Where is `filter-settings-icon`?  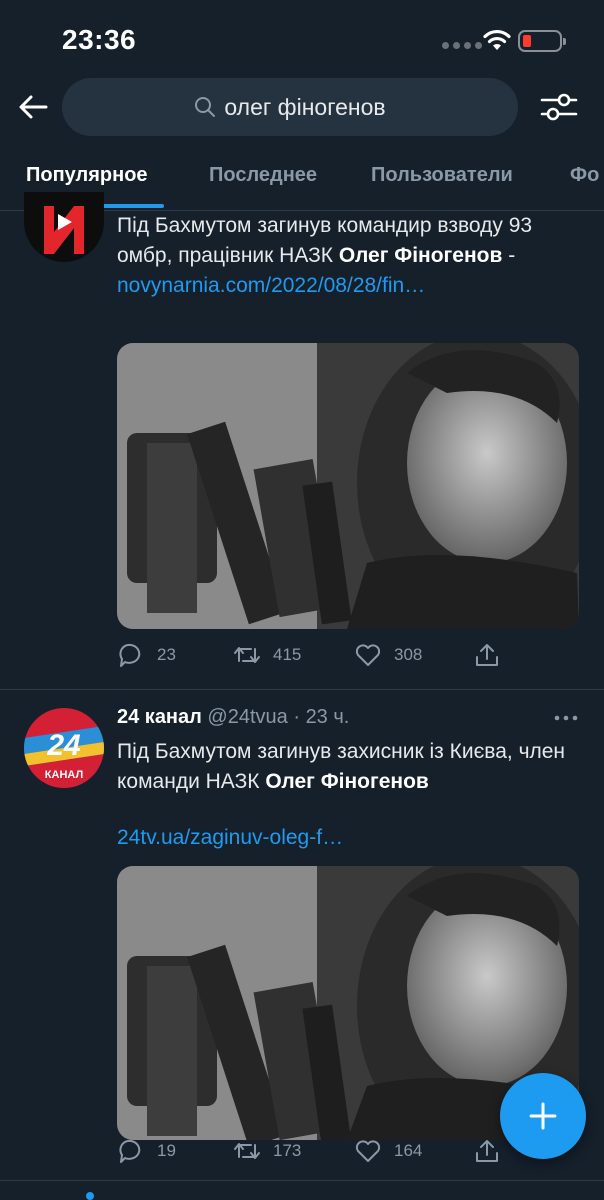 filter-settings-icon is located at coordinates (559, 107).